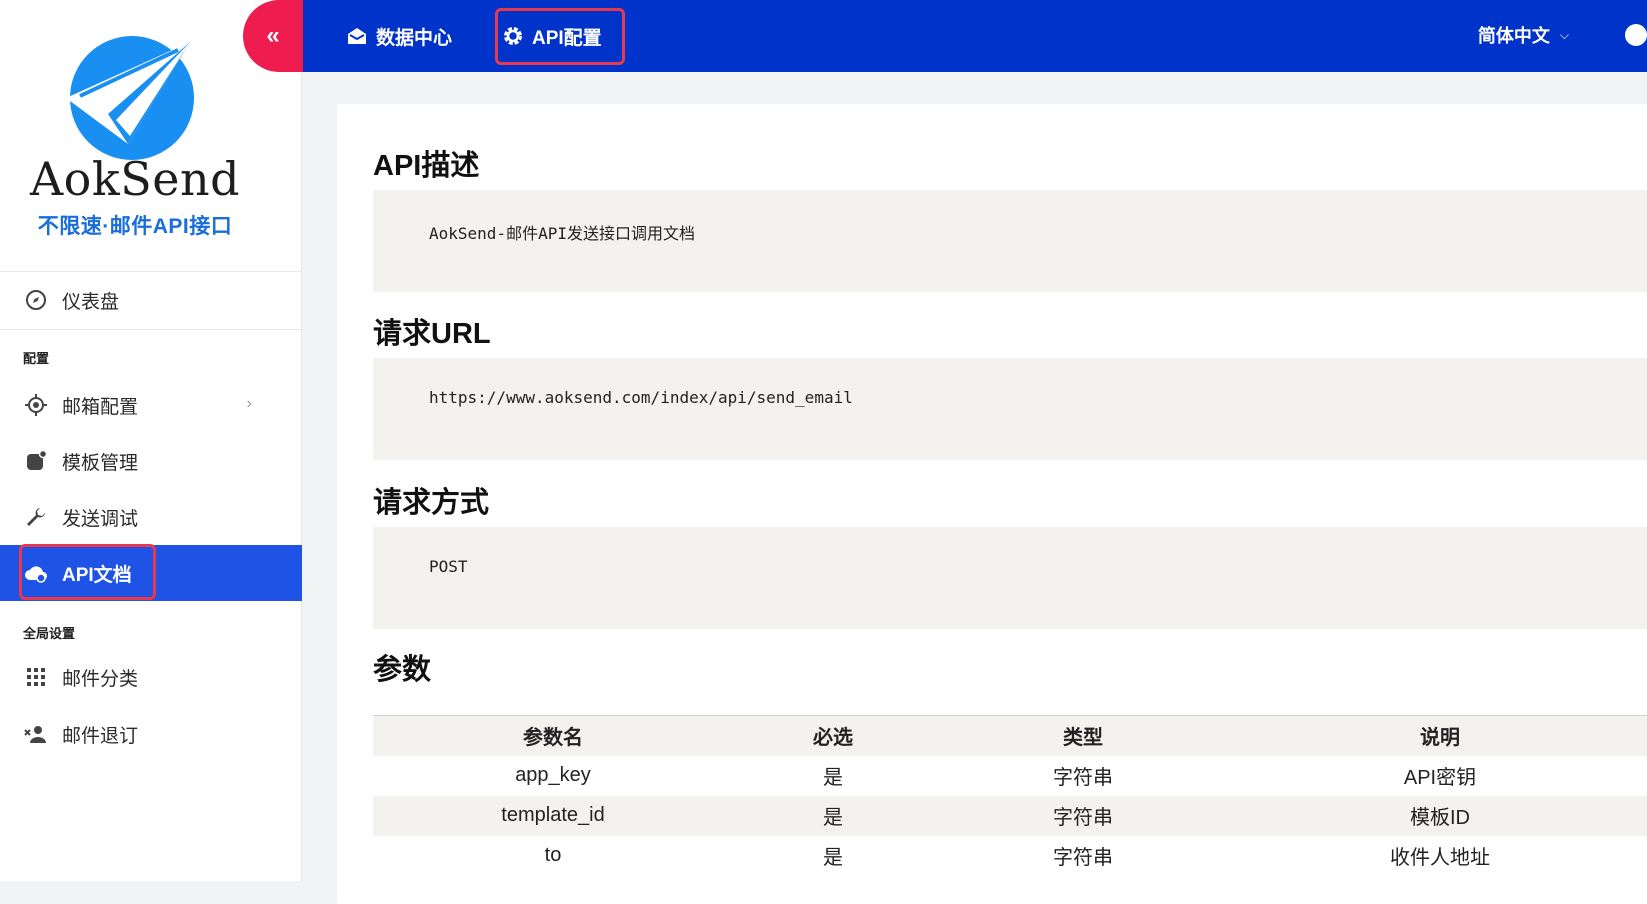 Image resolution: width=1647 pixels, height=904 pixels. I want to click on table-cell: 模板ID, so click(1440, 815).